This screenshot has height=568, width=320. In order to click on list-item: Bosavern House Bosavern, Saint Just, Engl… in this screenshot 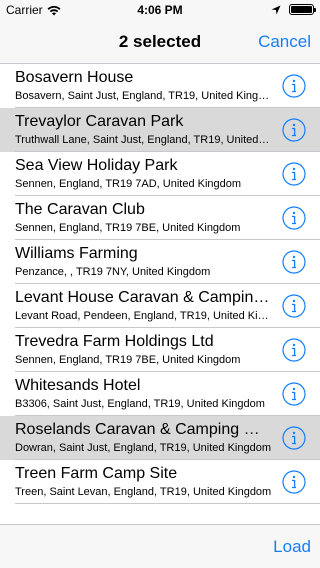, I will do `click(160, 86)`.